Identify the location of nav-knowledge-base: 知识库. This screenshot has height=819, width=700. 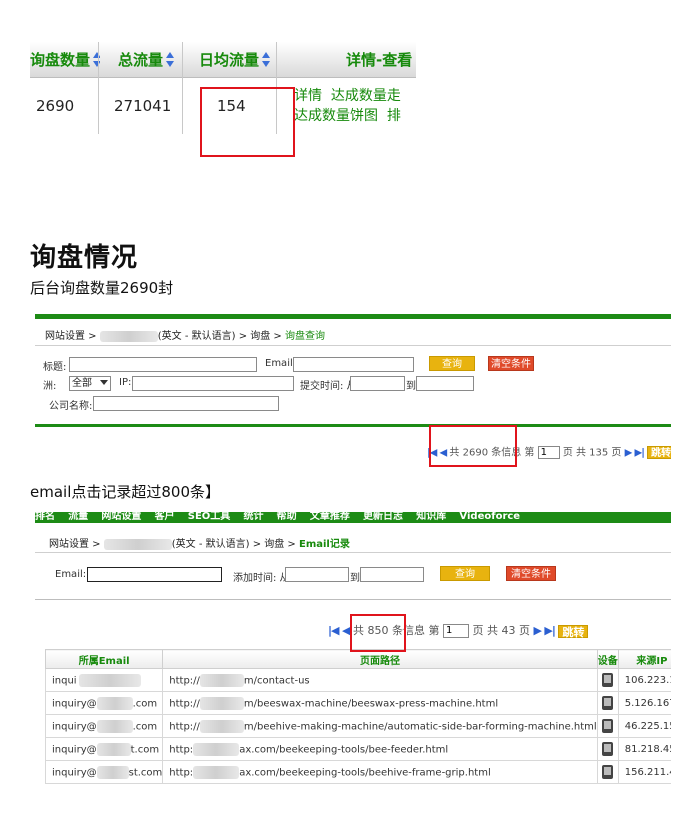
(431, 517).